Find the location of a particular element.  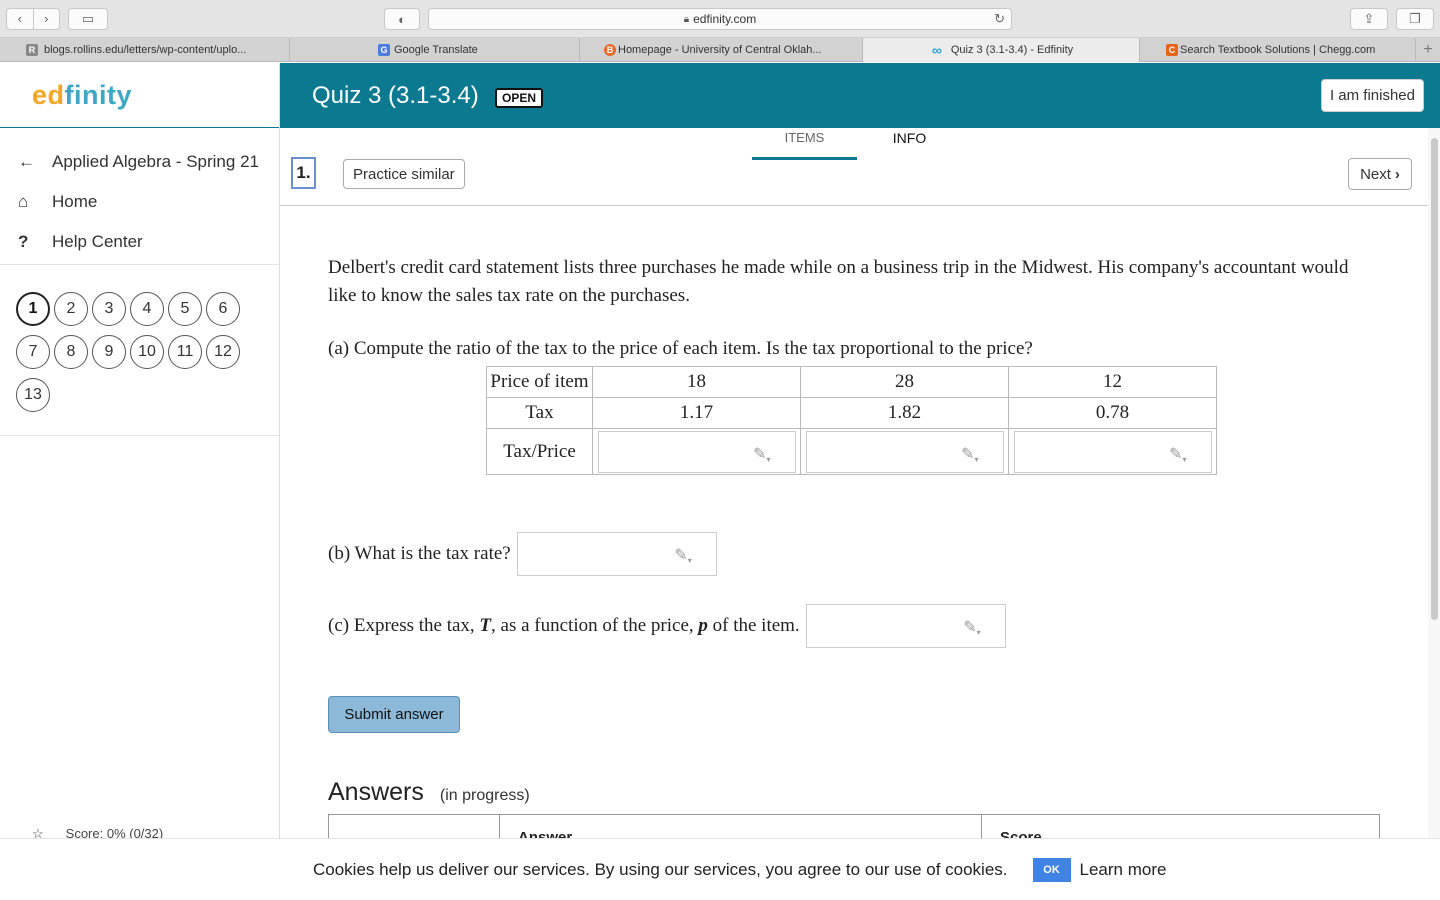

practice-similar-button: Practice similar is located at coordinates (404, 174).